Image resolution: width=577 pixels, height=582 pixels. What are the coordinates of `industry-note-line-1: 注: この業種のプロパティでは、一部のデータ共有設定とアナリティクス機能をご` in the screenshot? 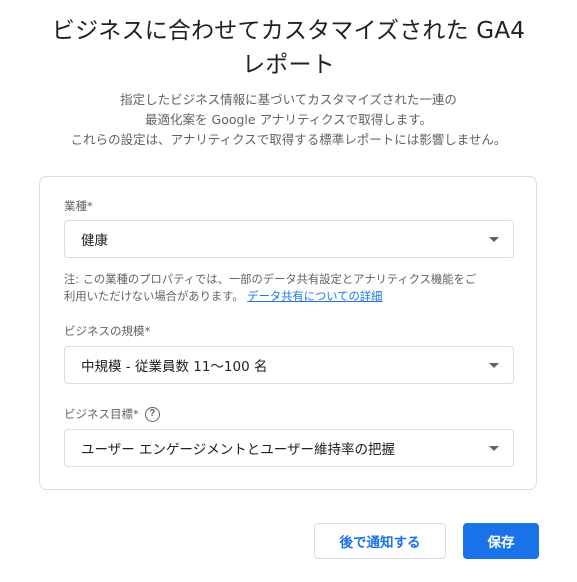 It's located at (270, 279).